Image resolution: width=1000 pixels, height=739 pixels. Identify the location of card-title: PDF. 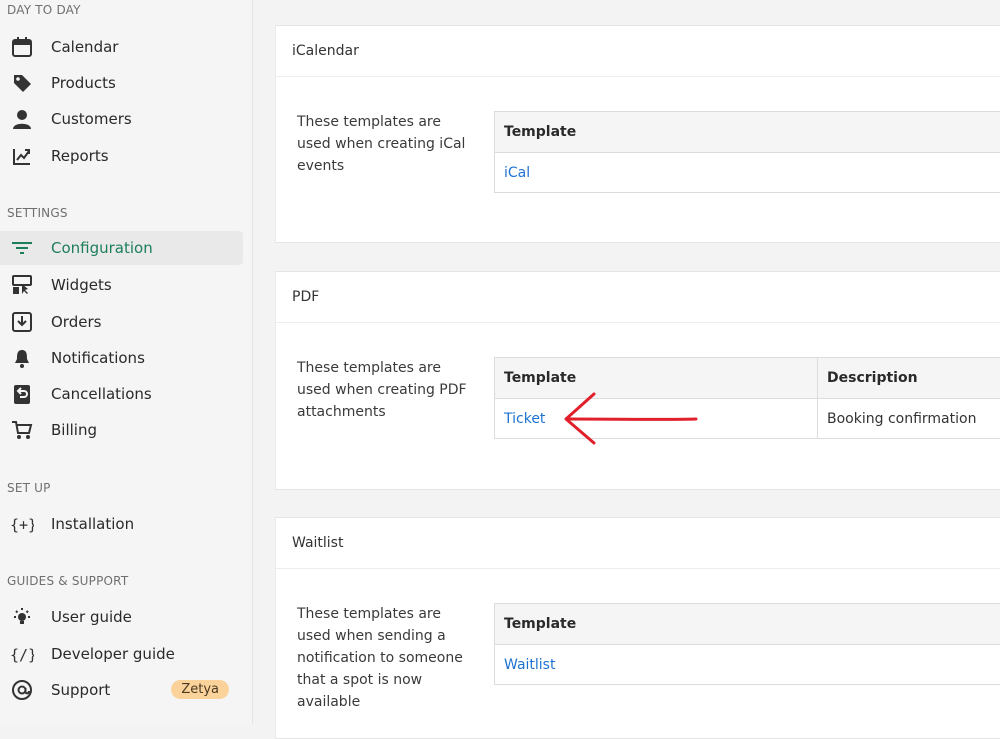
(638, 297).